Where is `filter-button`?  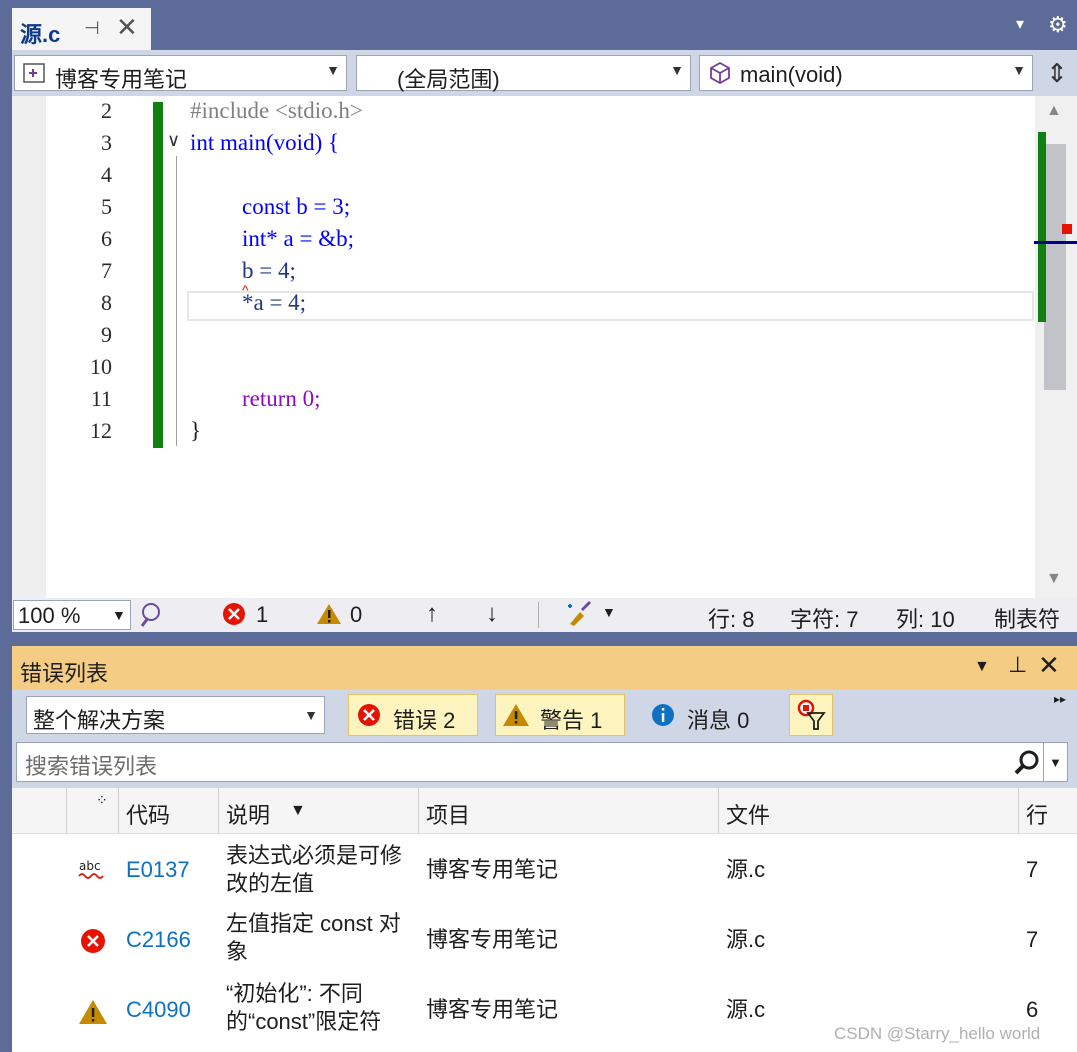 filter-button is located at coordinates (811, 715).